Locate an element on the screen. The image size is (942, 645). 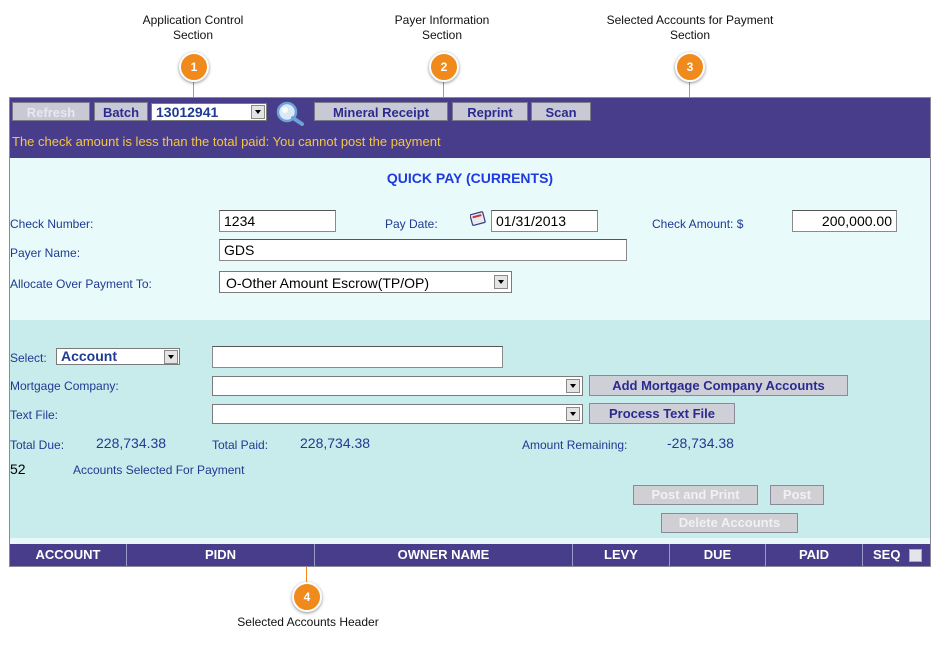
check-number-label: Check Number: is located at coordinates (52, 224).